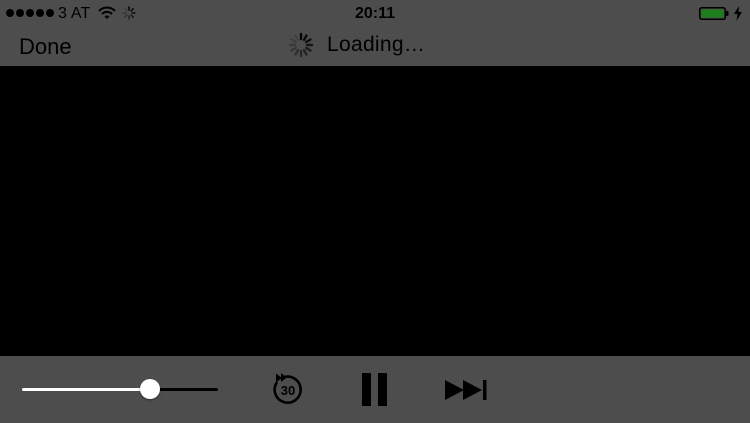 Image resolution: width=750 pixels, height=423 pixels. What do you see at coordinates (738, 13) in the screenshot?
I see `charging-bolt-icon` at bounding box center [738, 13].